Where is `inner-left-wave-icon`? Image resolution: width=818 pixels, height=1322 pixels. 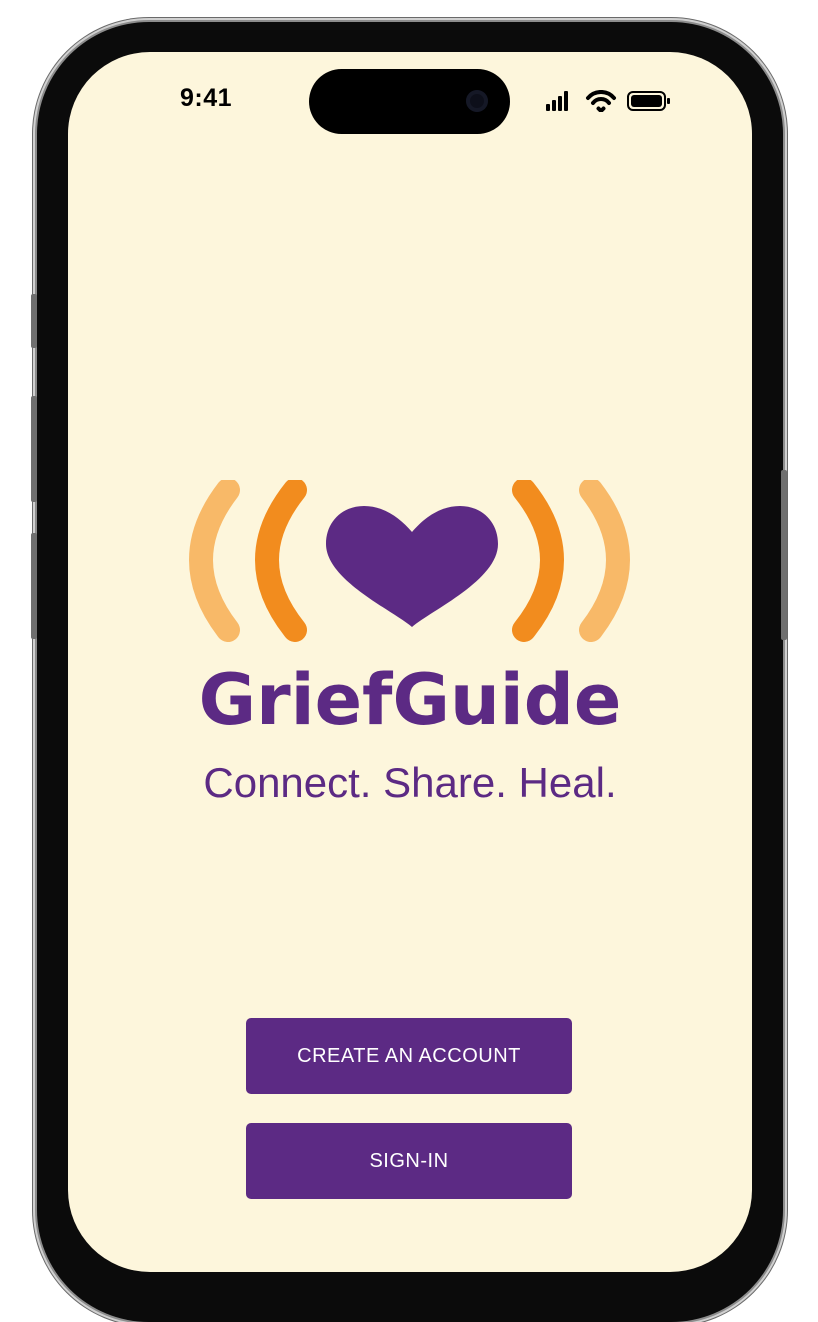 inner-left-wave-icon is located at coordinates (281, 561).